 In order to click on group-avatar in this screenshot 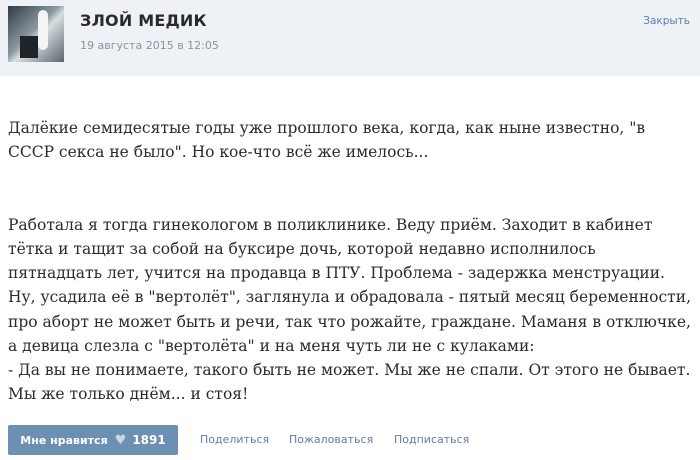, I will do `click(36, 34)`.